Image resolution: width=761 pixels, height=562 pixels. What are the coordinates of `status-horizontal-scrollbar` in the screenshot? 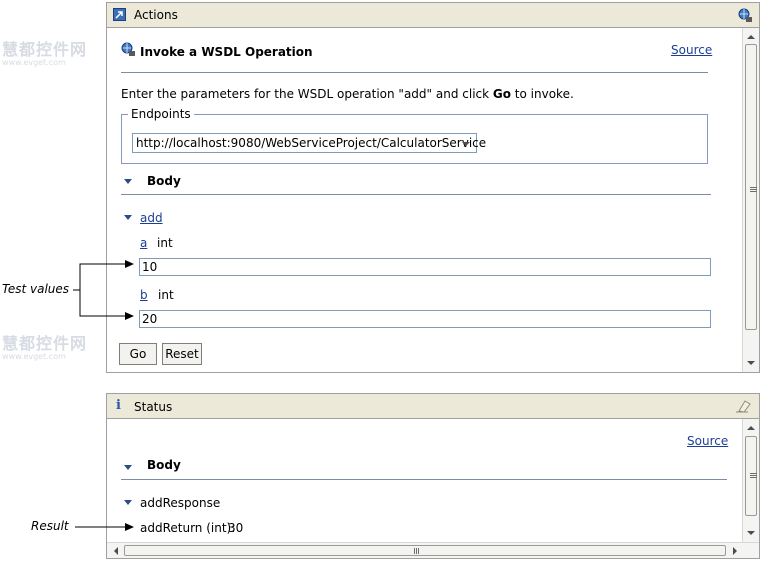 It's located at (433, 550).